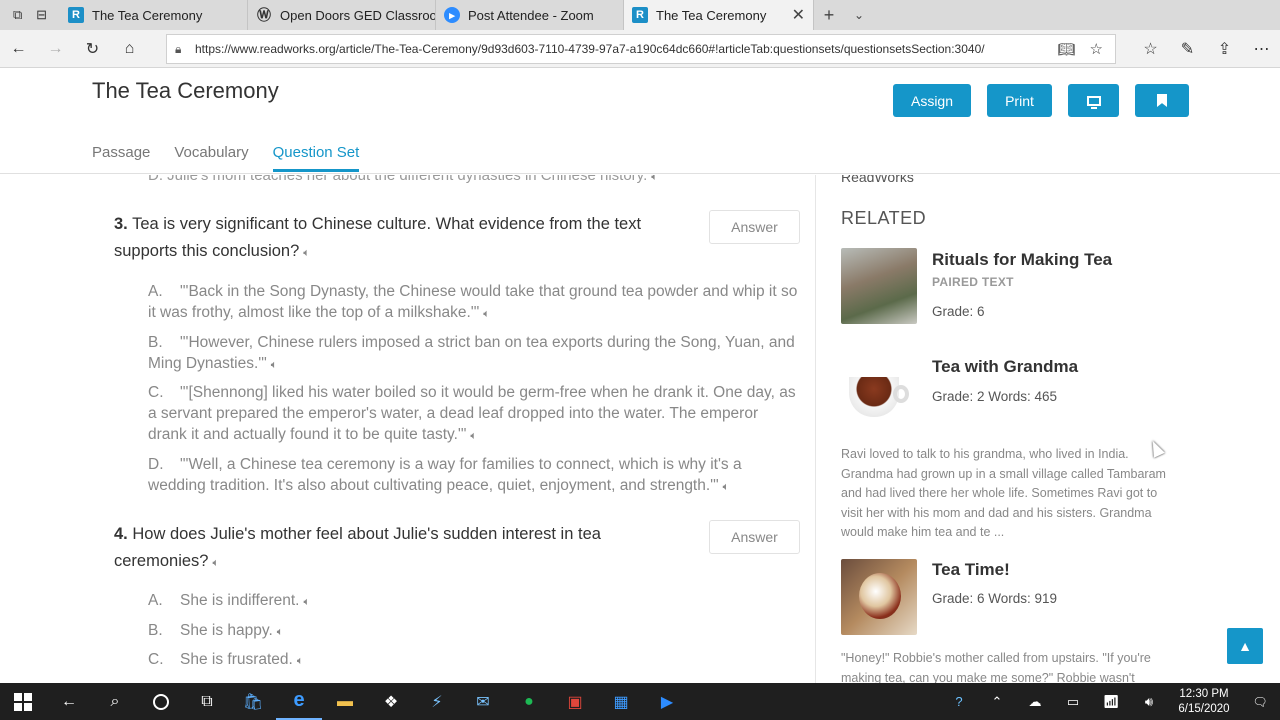 The width and height of the screenshot is (1280, 720). What do you see at coordinates (155, 342) in the screenshot?
I see `option-letter: B.` at bounding box center [155, 342].